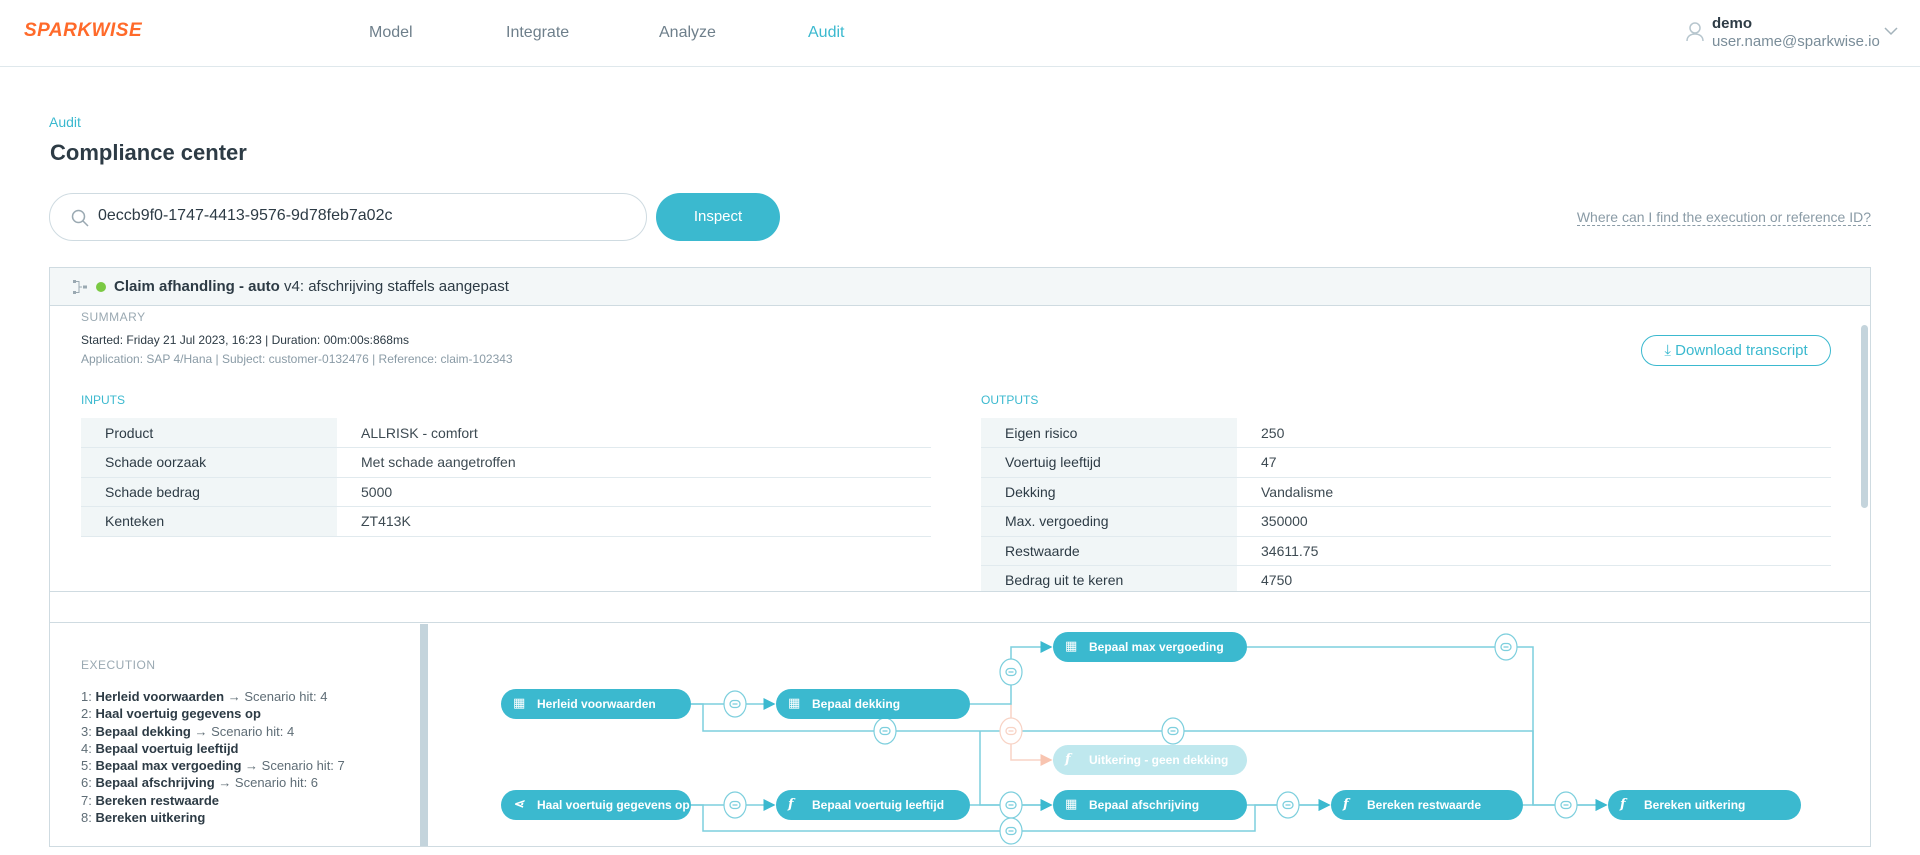 This screenshot has height=855, width=1920. What do you see at coordinates (506, 462) in the screenshot?
I see `table-row: Schade oorzaak Met schade aangetroffen` at bounding box center [506, 462].